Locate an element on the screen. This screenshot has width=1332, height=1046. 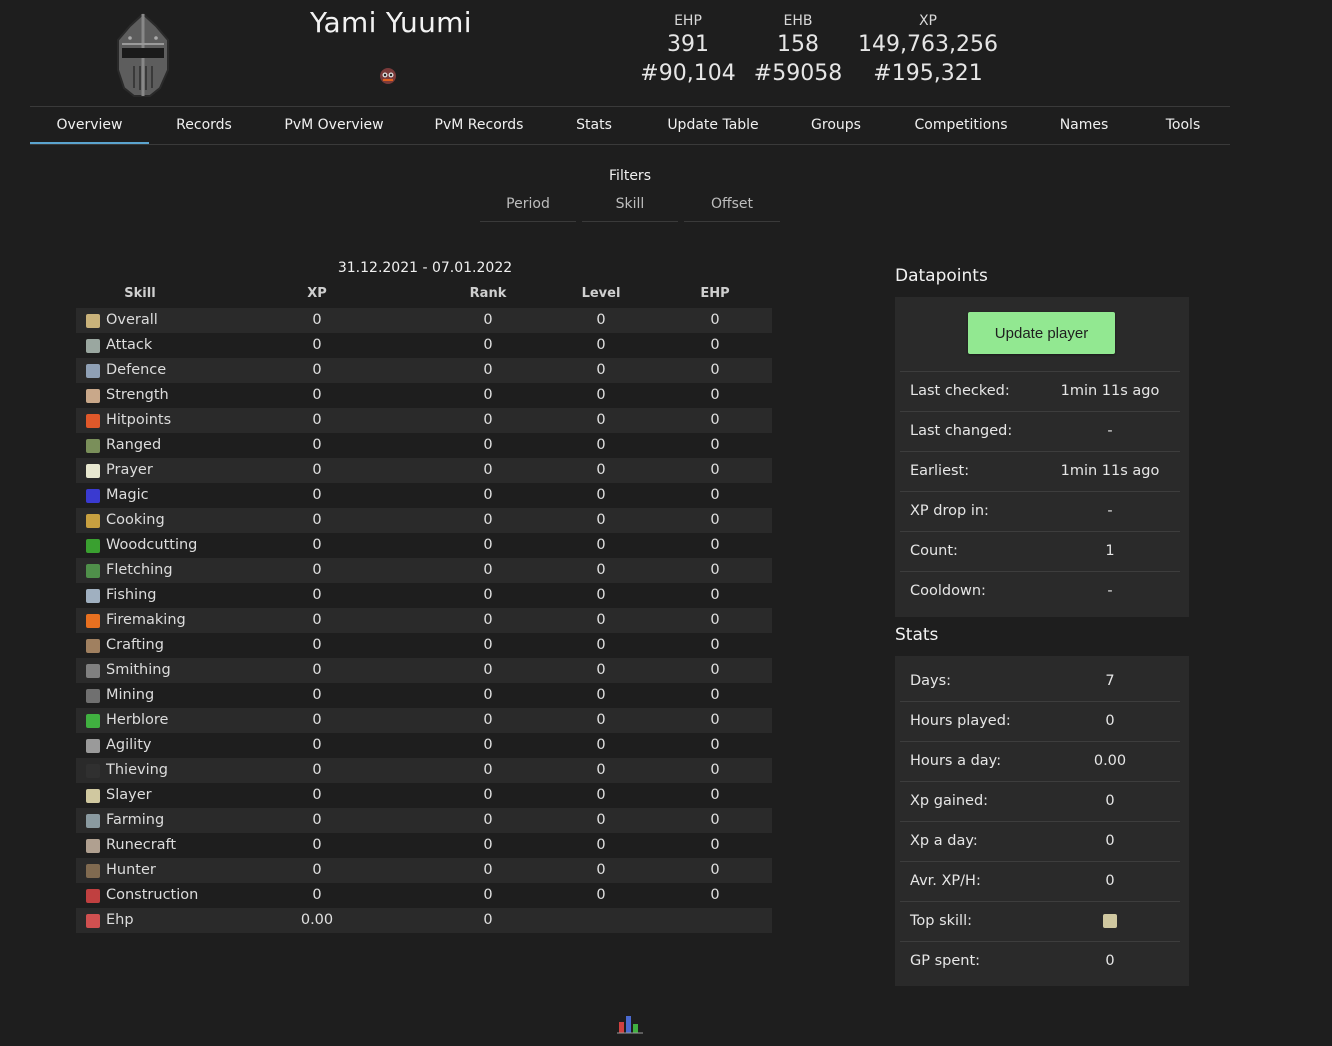
stat-label: Top skill: is located at coordinates (941, 921).